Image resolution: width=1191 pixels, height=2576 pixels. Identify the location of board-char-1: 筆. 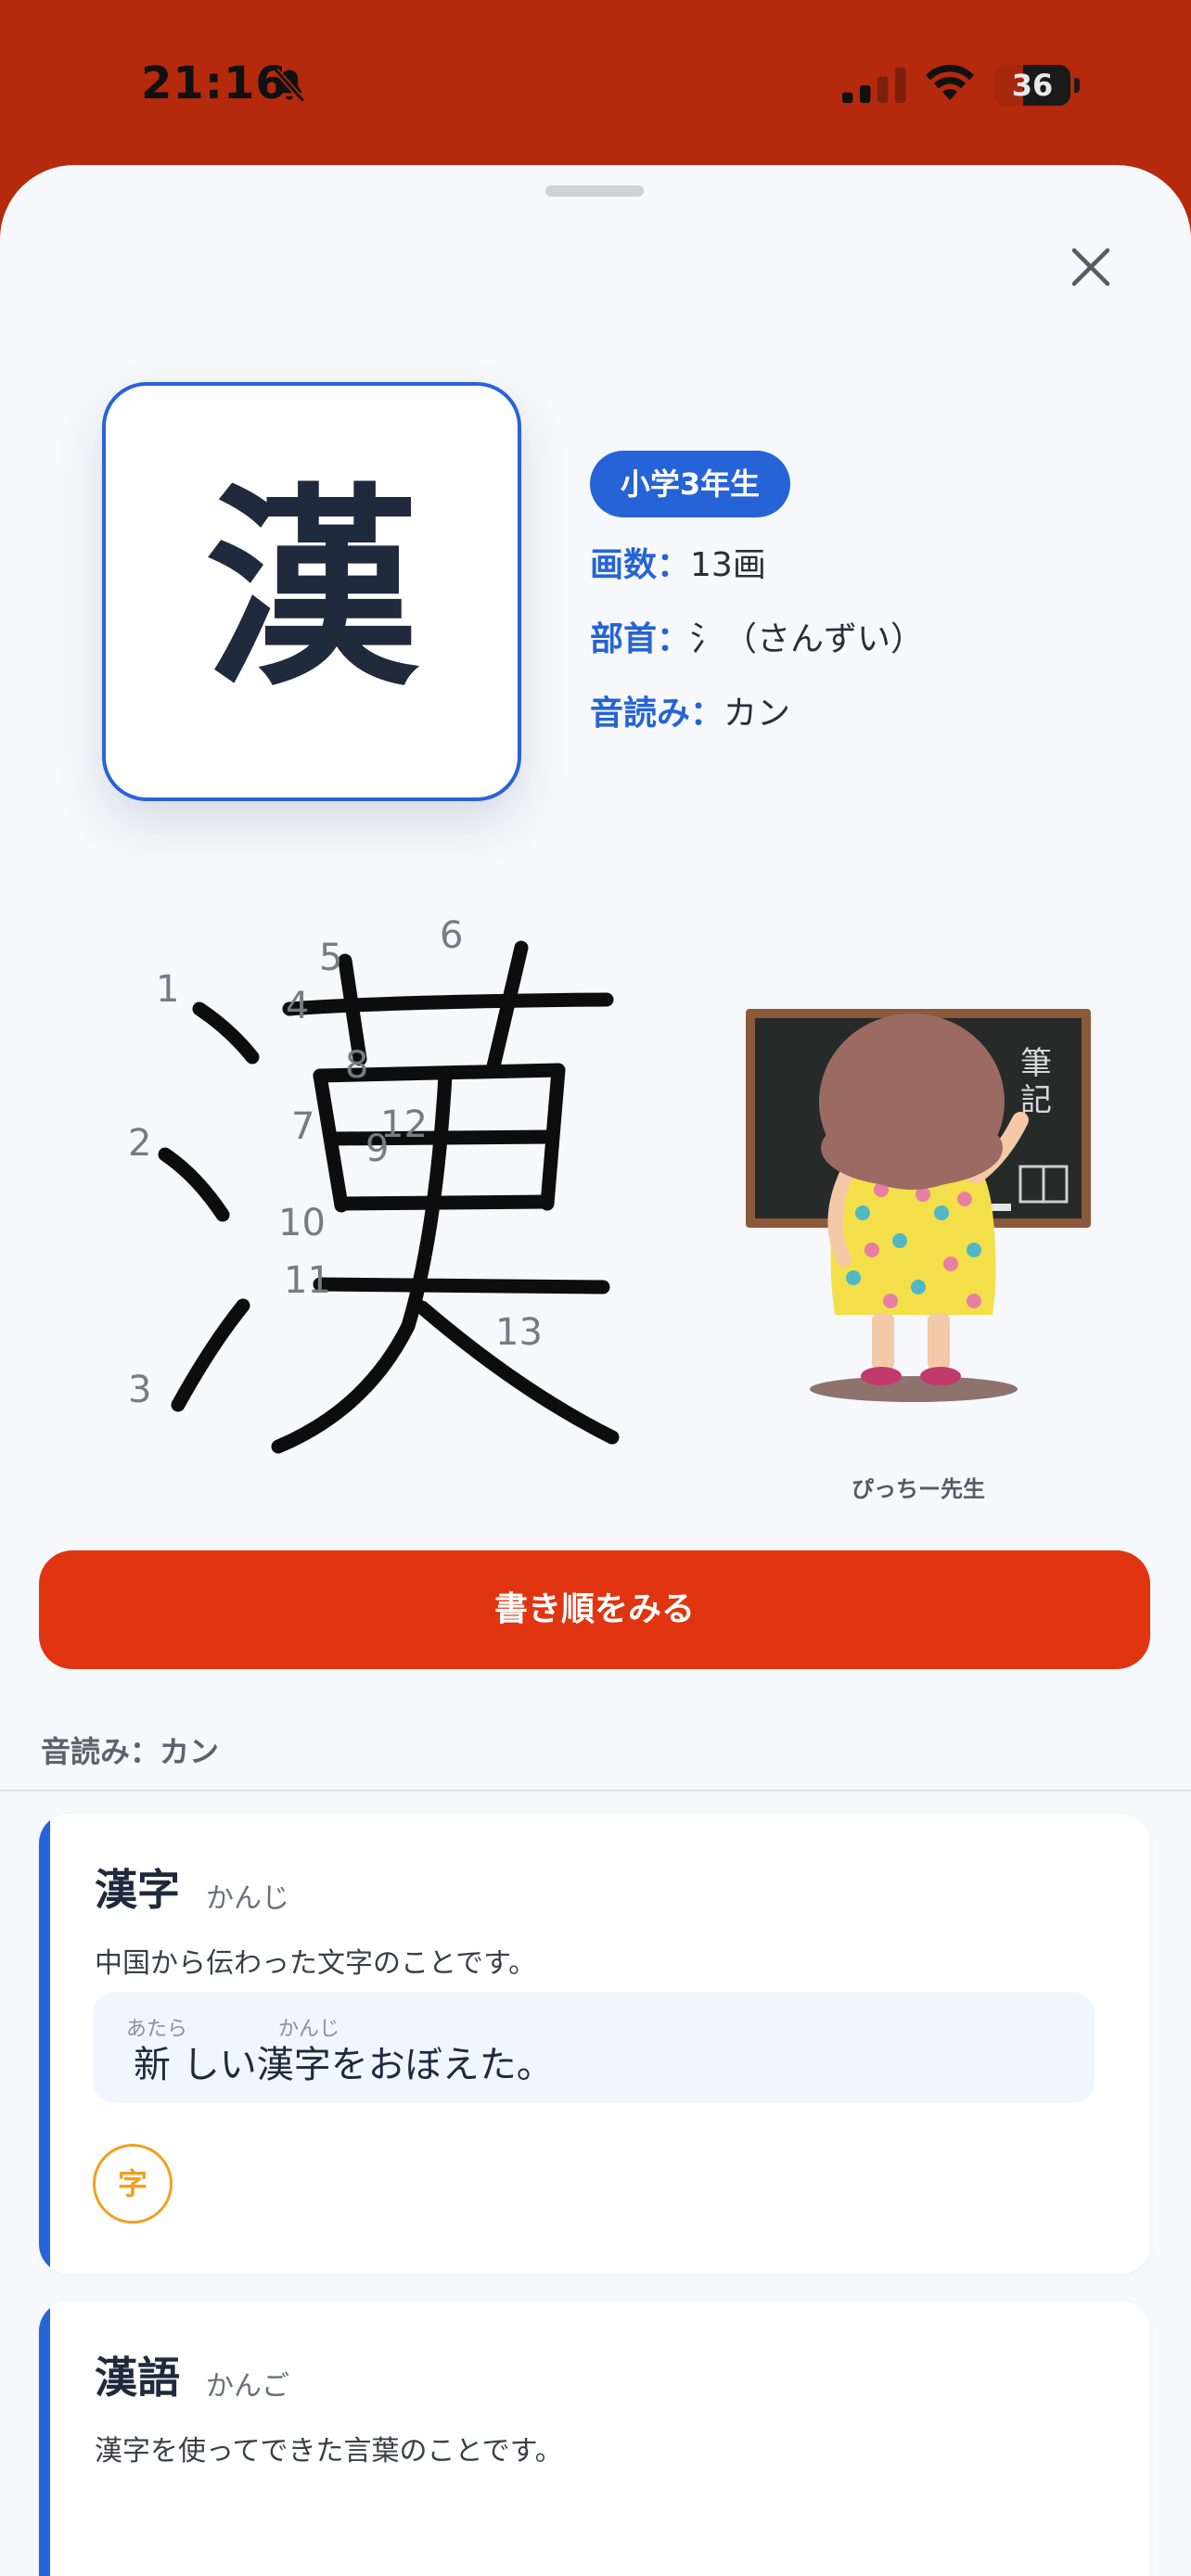
(1036, 1063).